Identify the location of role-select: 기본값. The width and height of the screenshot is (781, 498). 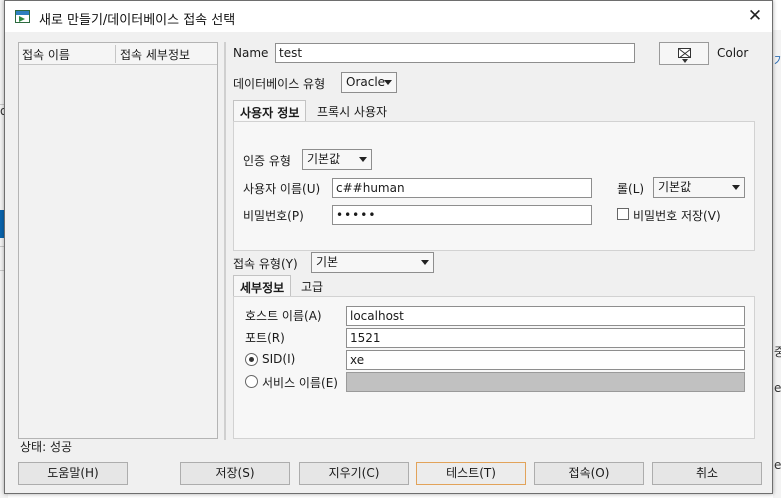
(699, 187).